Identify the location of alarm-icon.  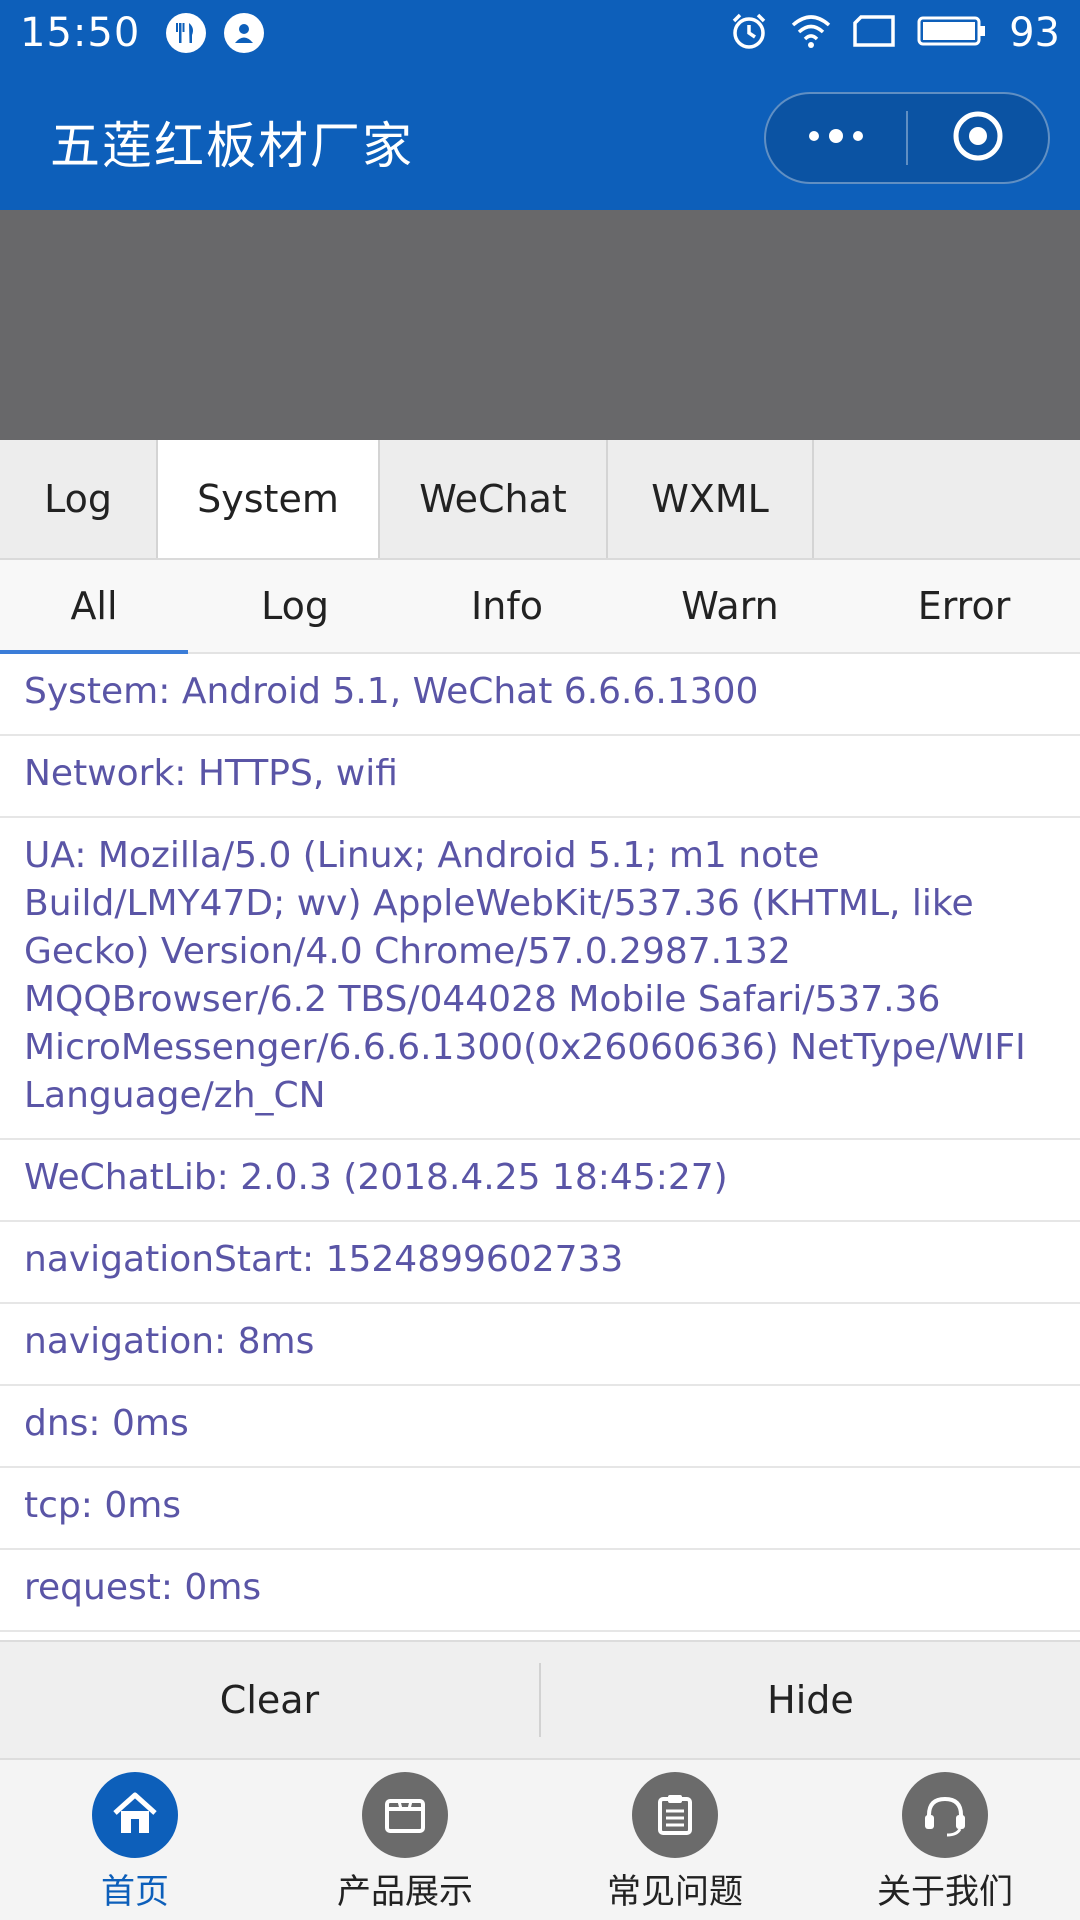
(749, 33).